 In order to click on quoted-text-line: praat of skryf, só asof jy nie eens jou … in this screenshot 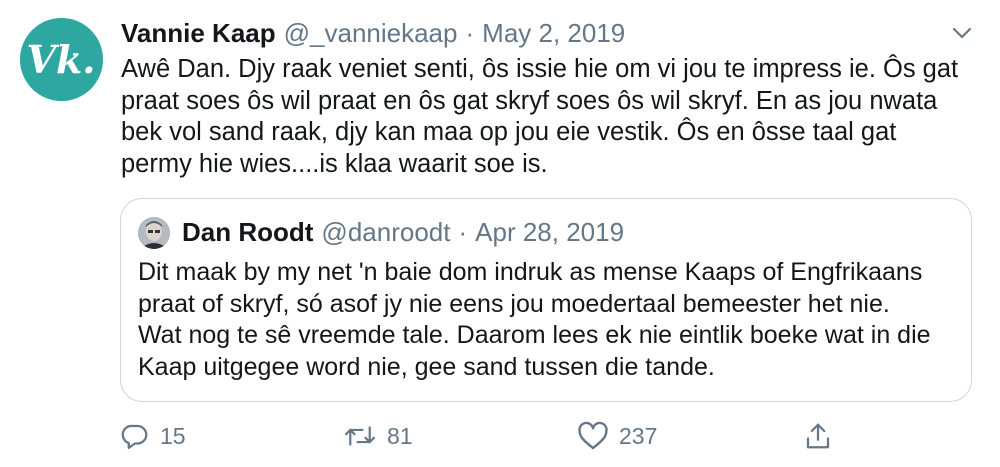, I will do `click(514, 303)`.